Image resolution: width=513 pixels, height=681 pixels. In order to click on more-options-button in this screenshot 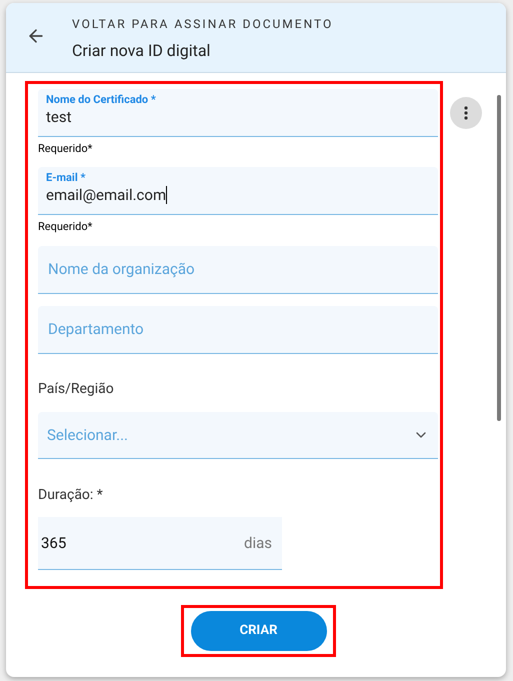, I will do `click(466, 113)`.